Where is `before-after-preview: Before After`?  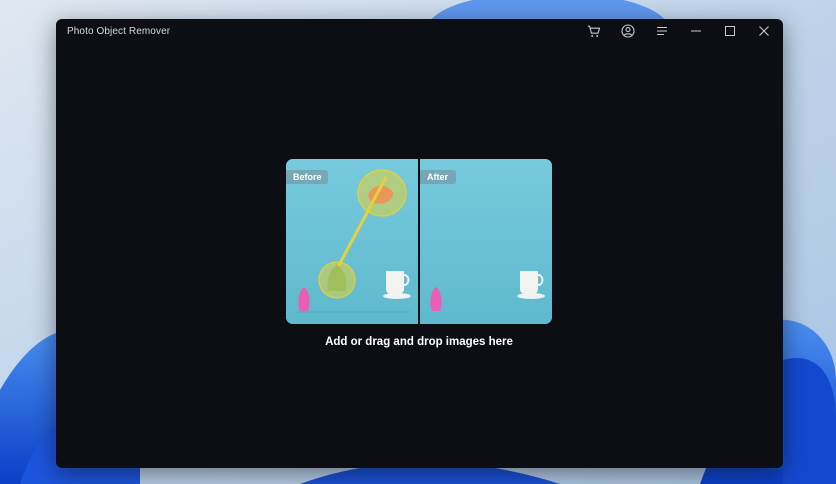
before-after-preview: Before After is located at coordinates (419, 241).